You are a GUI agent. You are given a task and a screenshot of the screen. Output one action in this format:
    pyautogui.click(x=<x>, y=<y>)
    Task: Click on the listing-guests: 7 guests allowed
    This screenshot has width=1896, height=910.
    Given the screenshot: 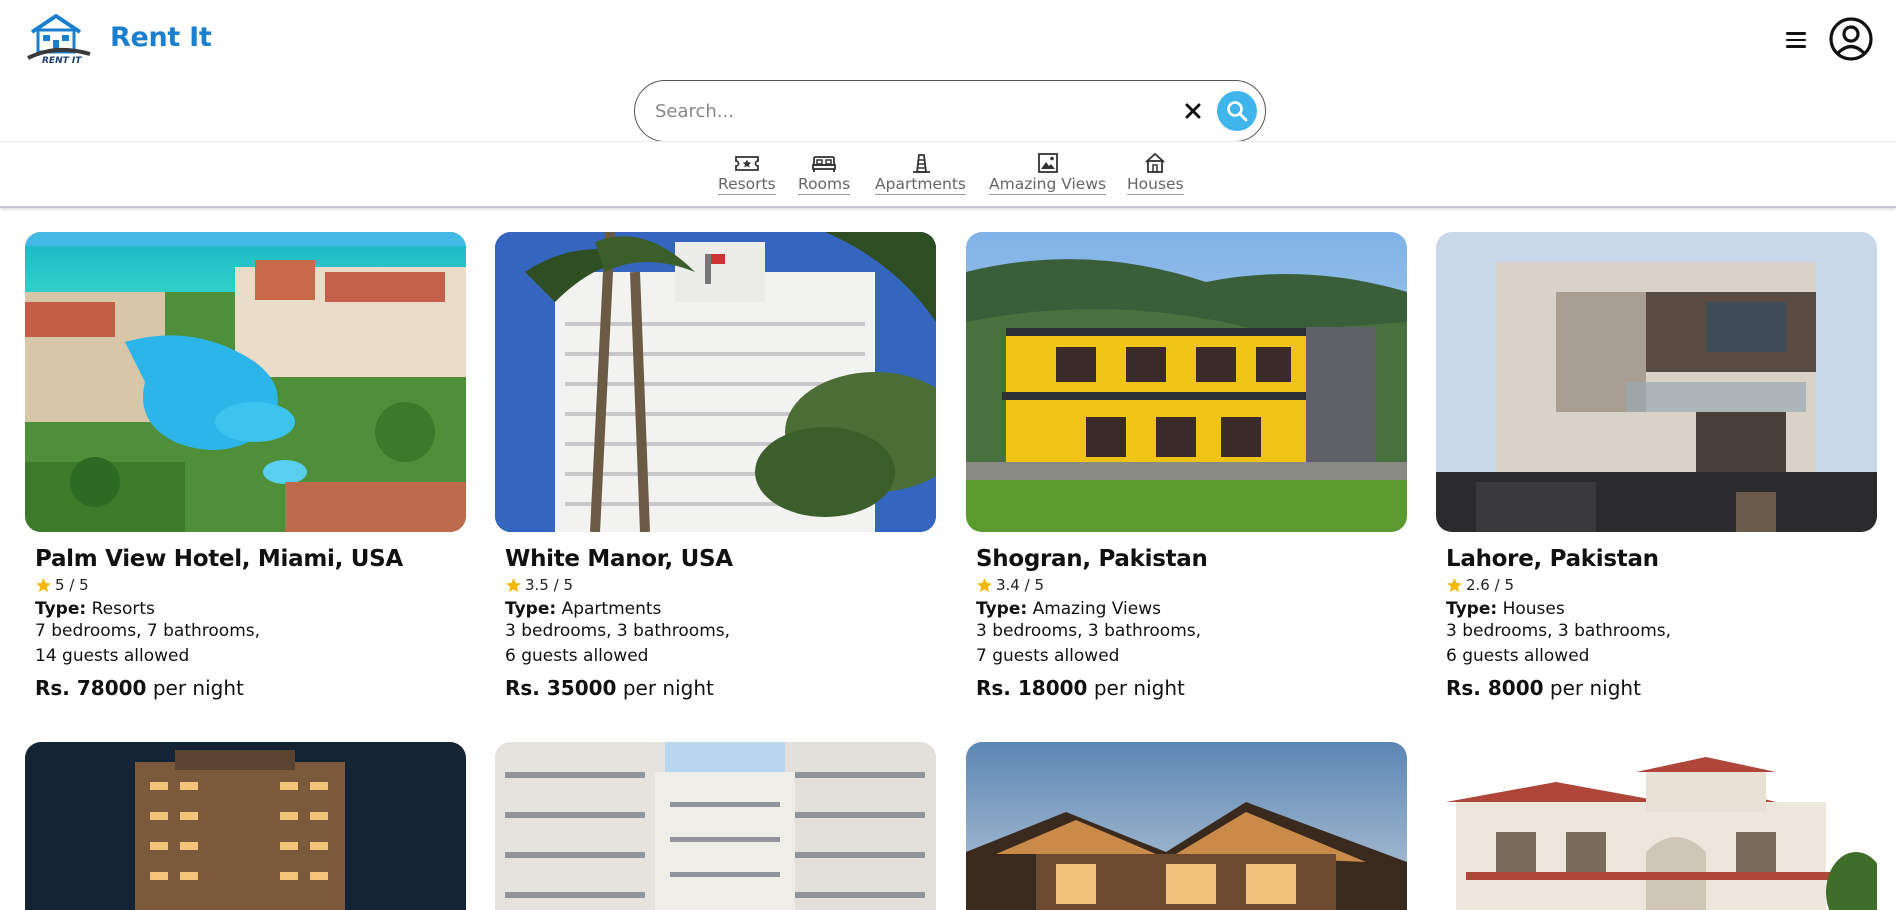 What is the action you would take?
    pyautogui.click(x=1048, y=656)
    